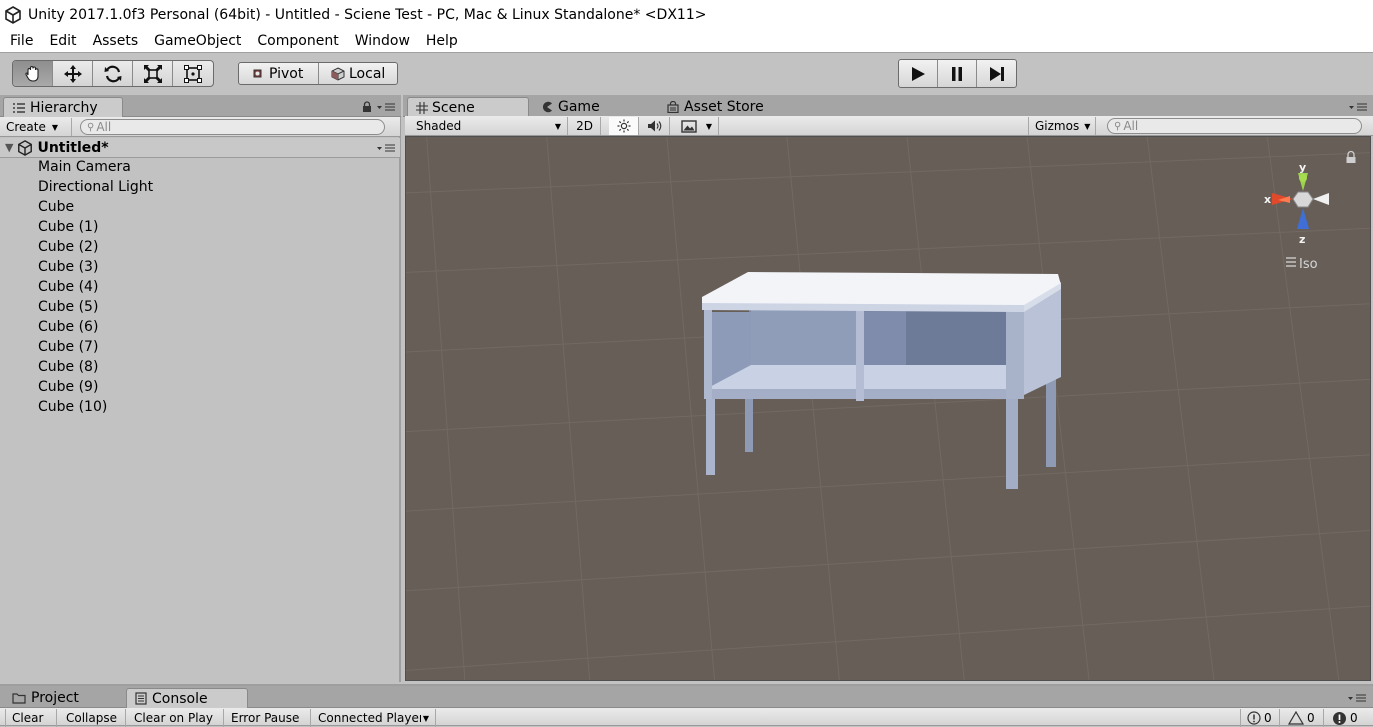 The height and width of the screenshot is (727, 1373). I want to click on pivot-label: Pivot, so click(286, 73).